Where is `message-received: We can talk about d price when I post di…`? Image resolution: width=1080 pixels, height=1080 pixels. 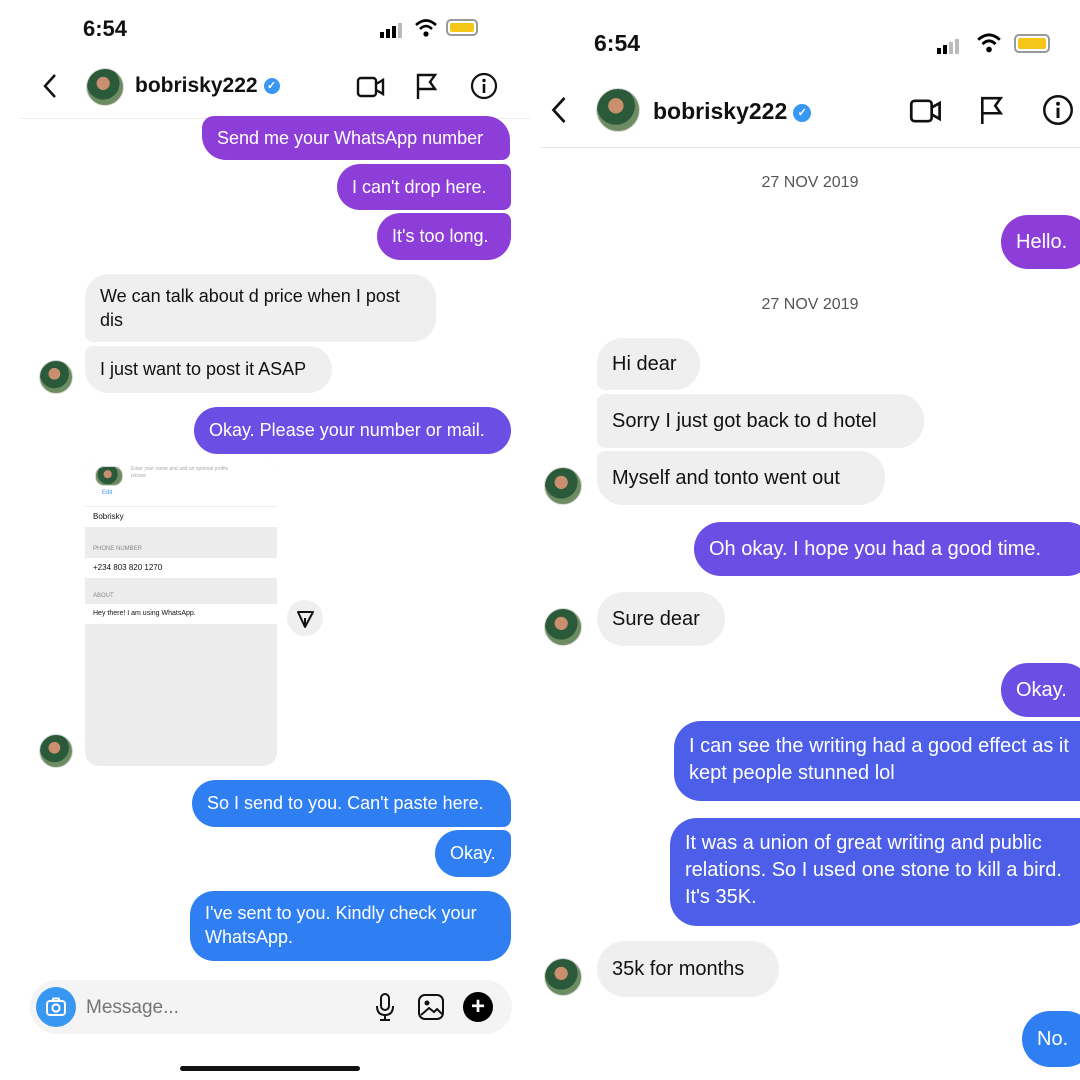
message-received: We can talk about d price when I post di… is located at coordinates (260, 308).